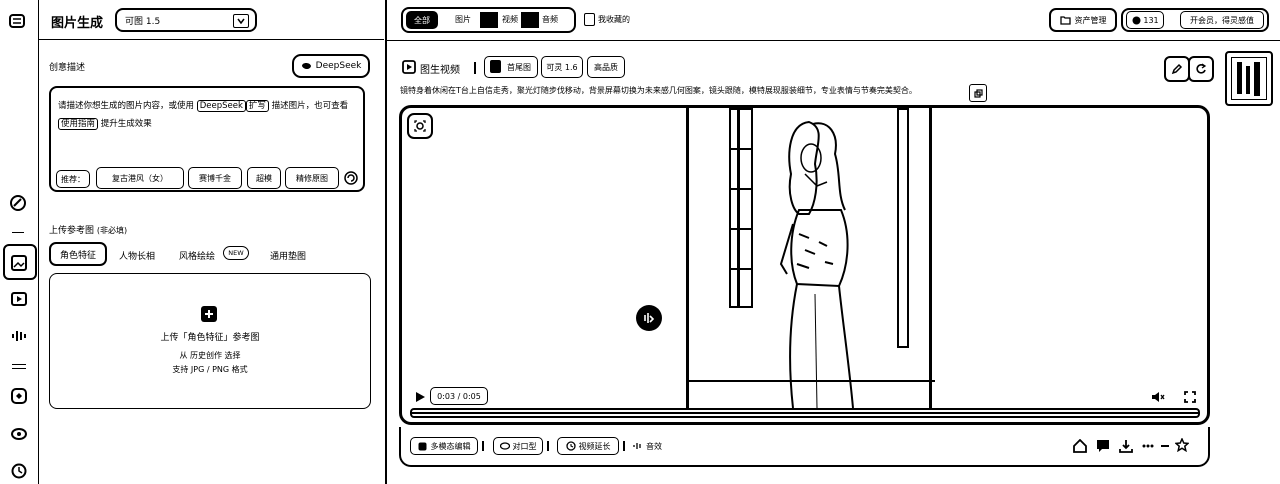 The width and height of the screenshot is (1280, 484). I want to click on recommend-tag: 复古港风（女）, so click(140, 178).